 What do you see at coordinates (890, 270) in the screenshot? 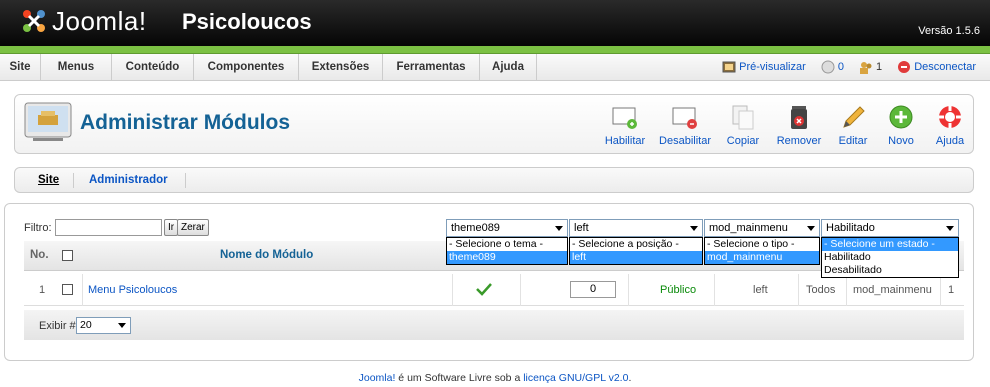
I see `state-option: Desabilitado` at bounding box center [890, 270].